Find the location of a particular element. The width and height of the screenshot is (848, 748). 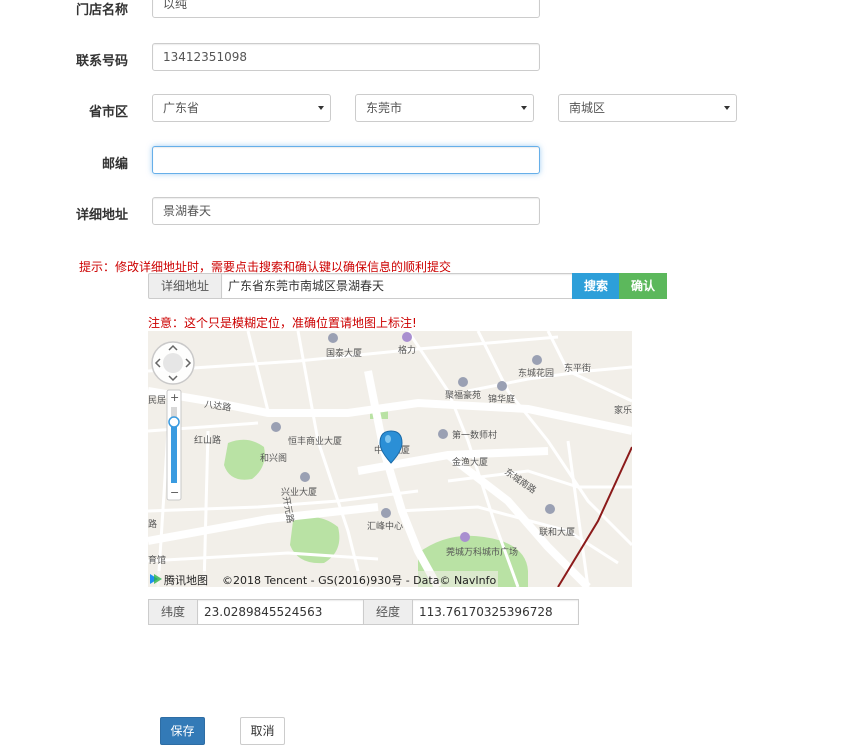

phone-label: 联系号码 is located at coordinates (101, 61).